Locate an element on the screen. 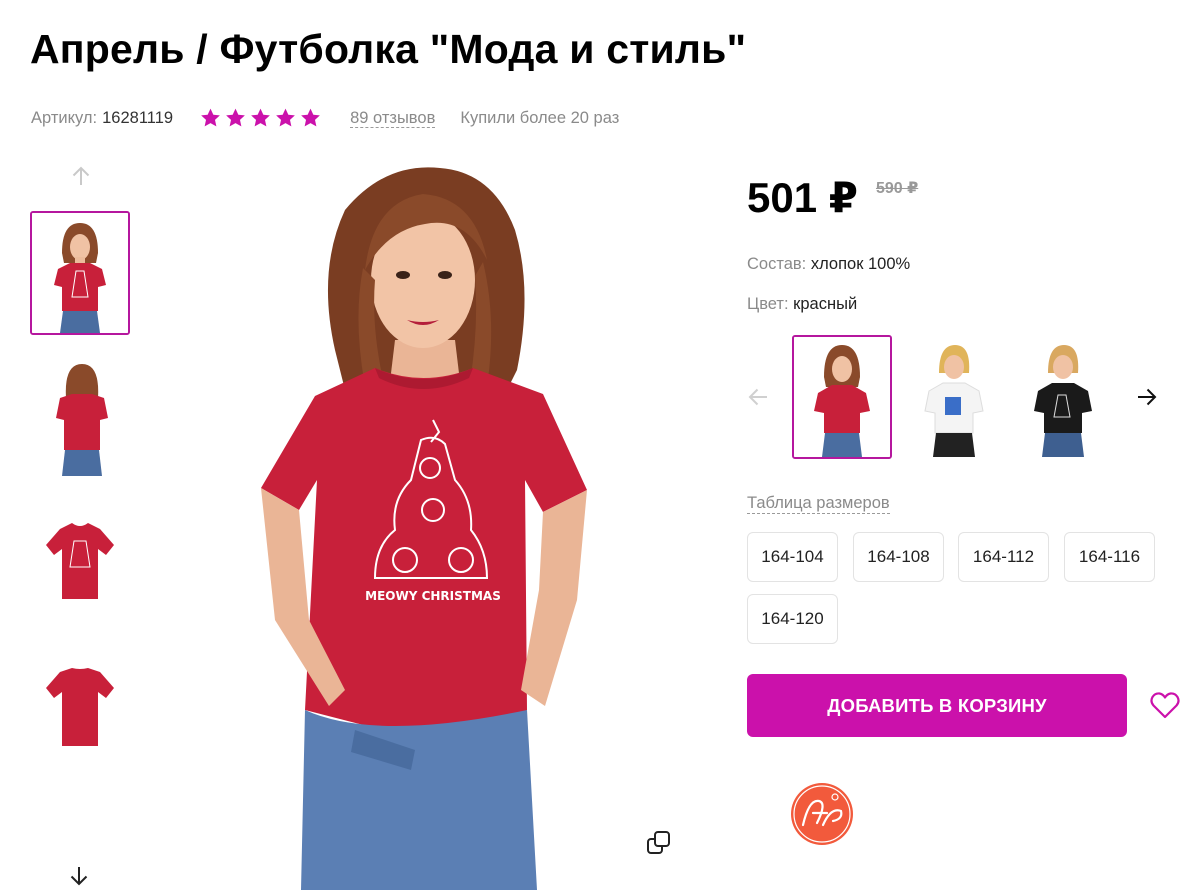  attribute-color: Цвет: красный is located at coordinates (802, 304).